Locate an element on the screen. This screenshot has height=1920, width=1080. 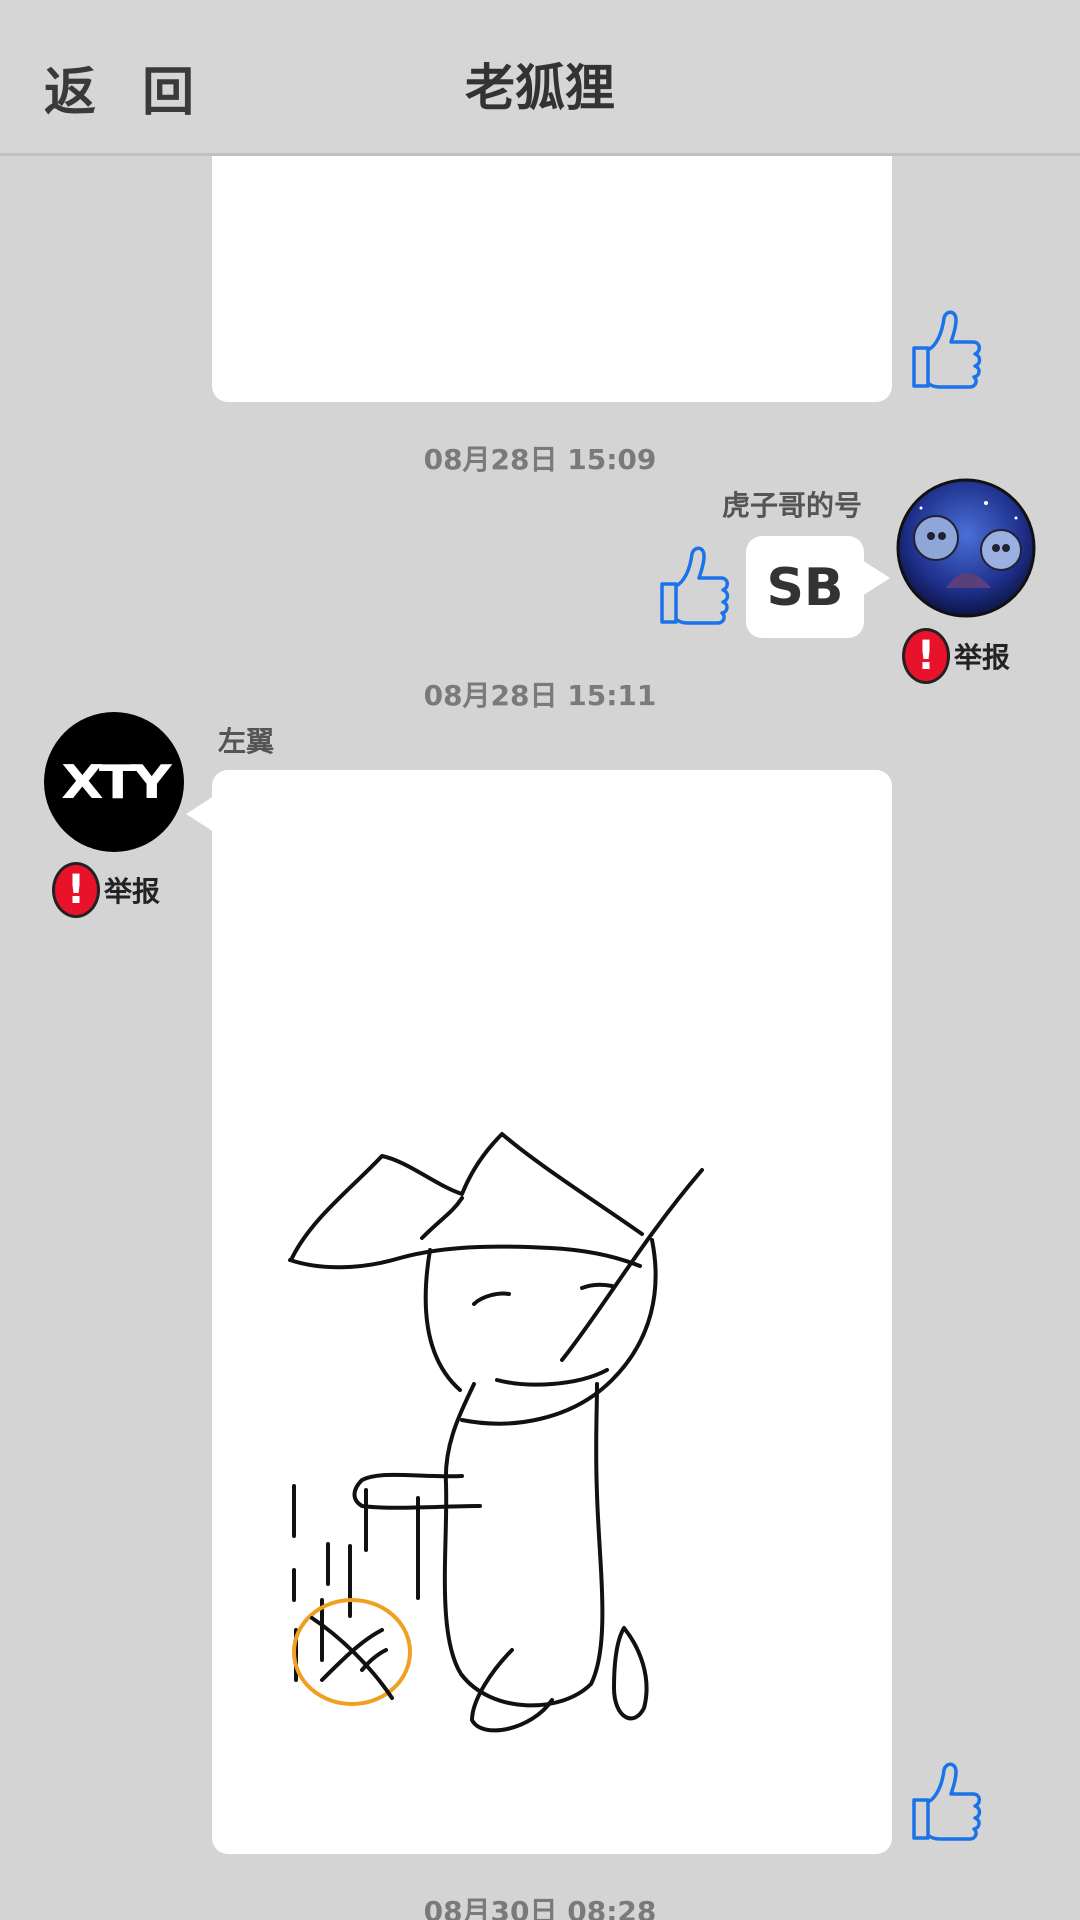
space-avatar-icon is located at coordinates (966, 548).